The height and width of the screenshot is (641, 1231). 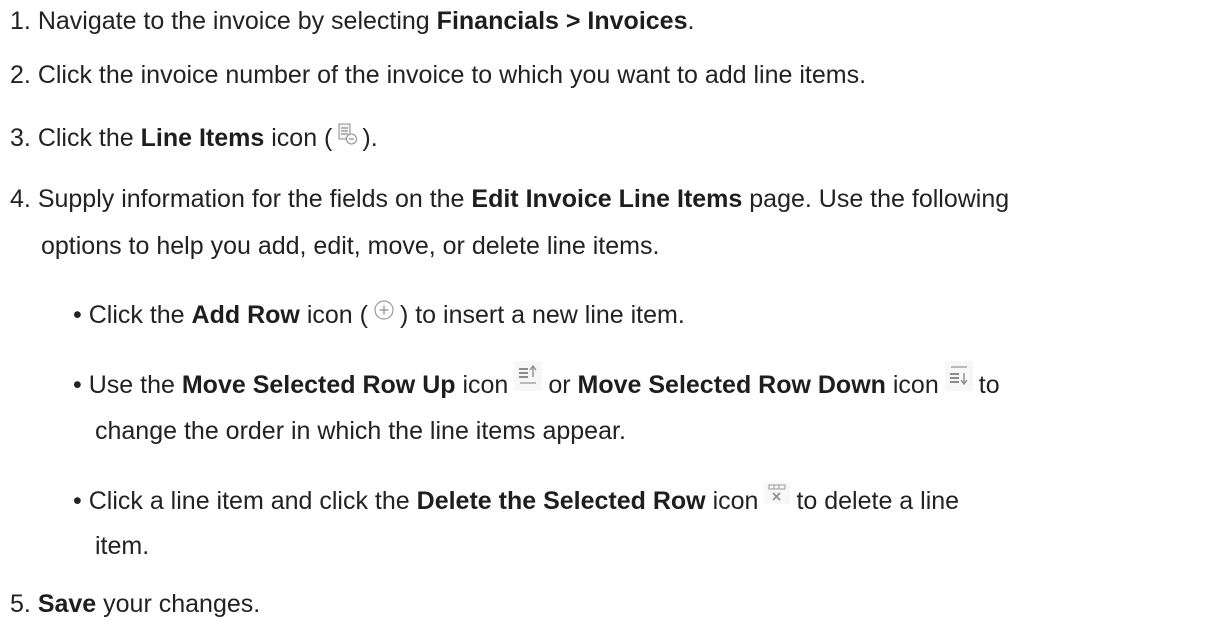 I want to click on bullet-3-text-line-2: item., so click(x=122, y=546).